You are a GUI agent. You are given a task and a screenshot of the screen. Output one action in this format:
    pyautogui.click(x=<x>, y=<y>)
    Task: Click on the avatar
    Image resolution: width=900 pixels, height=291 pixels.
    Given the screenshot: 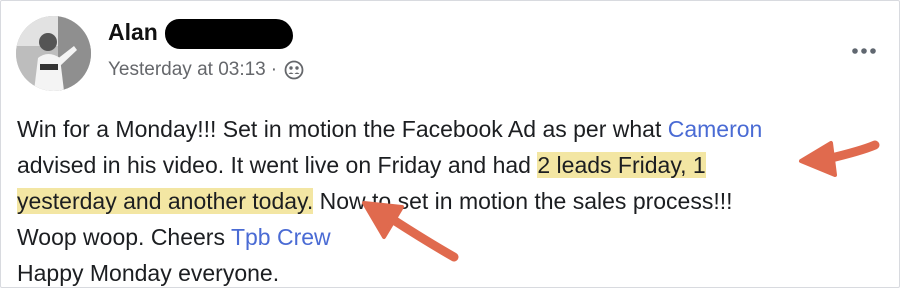 What is the action you would take?
    pyautogui.click(x=53, y=53)
    